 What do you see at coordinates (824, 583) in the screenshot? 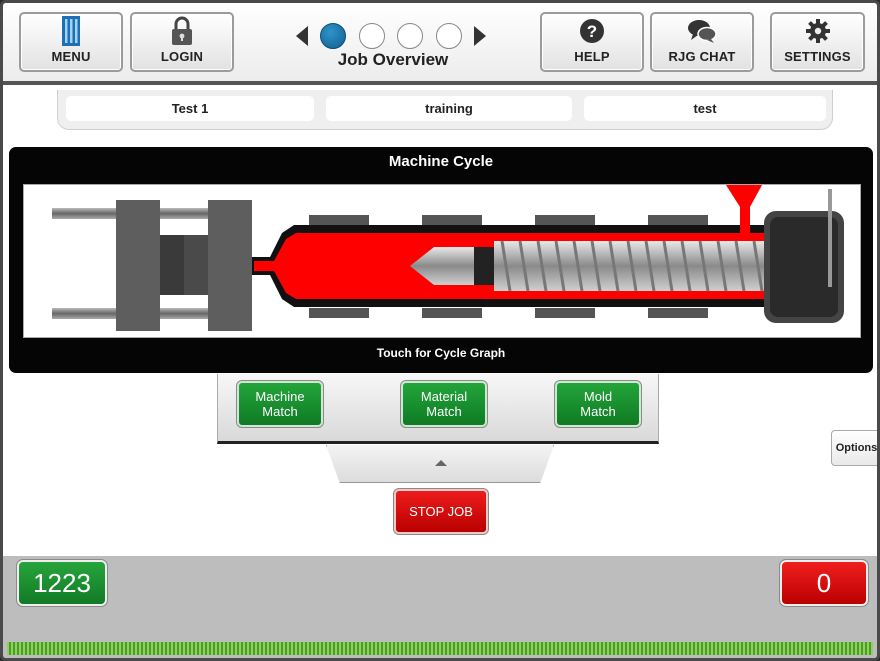
I see `bad-parts-counter: 0` at bounding box center [824, 583].